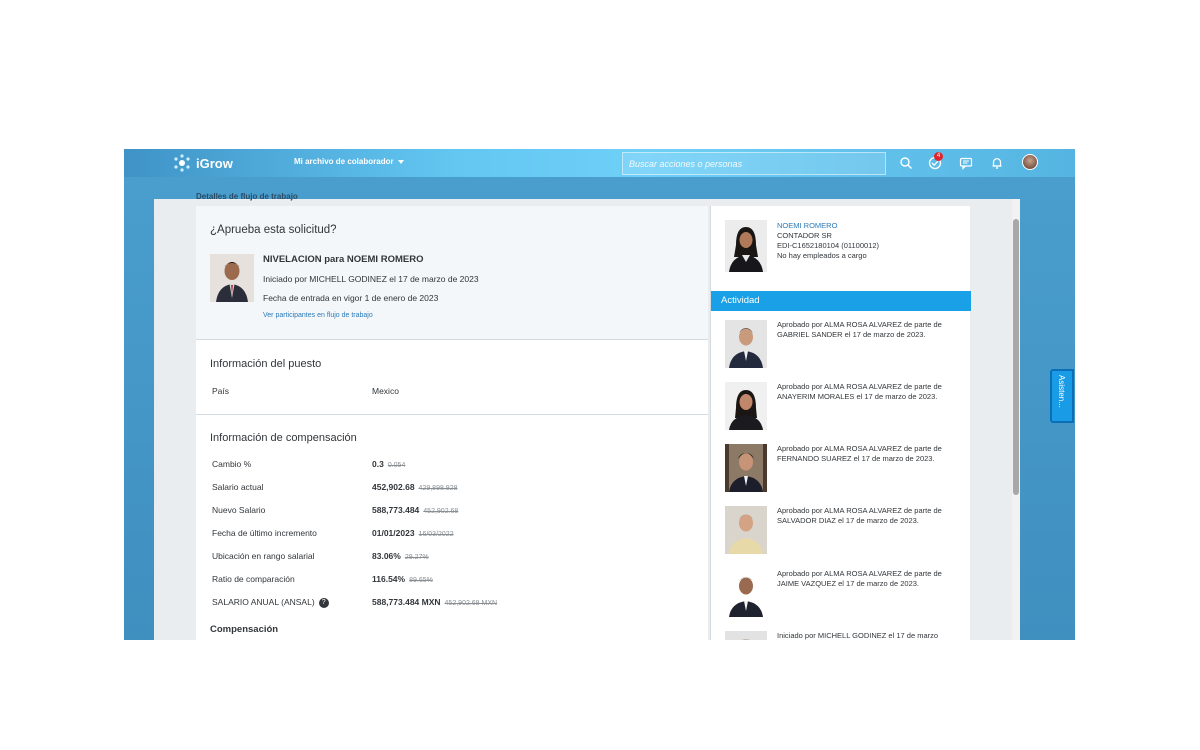 The width and height of the screenshot is (1200, 750). I want to click on comp-value-last-increase: 01/01/2023 16/03/2022, so click(413, 533).